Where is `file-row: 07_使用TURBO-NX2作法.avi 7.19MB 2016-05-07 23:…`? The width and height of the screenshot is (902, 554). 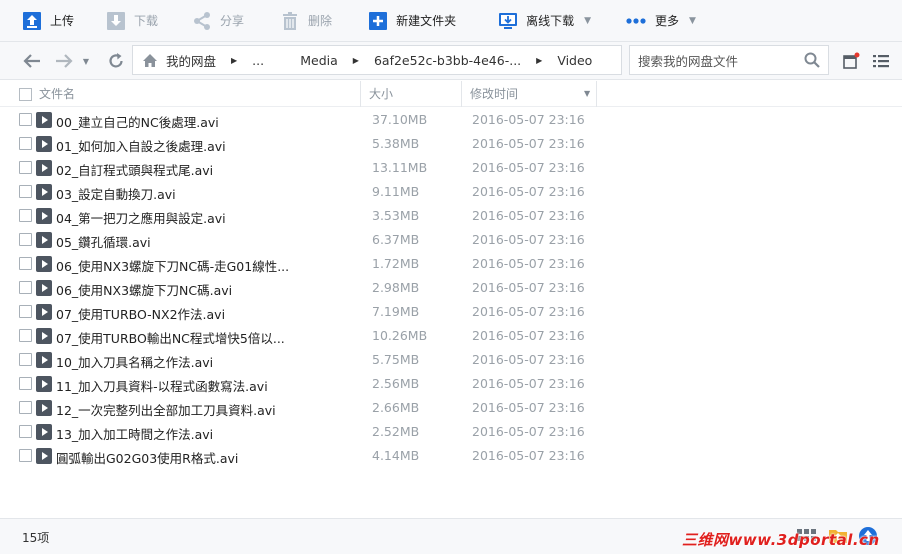
file-row: 07_使用TURBO-NX2作法.avi 7.19MB 2016-05-07 23:… is located at coordinates (451, 312).